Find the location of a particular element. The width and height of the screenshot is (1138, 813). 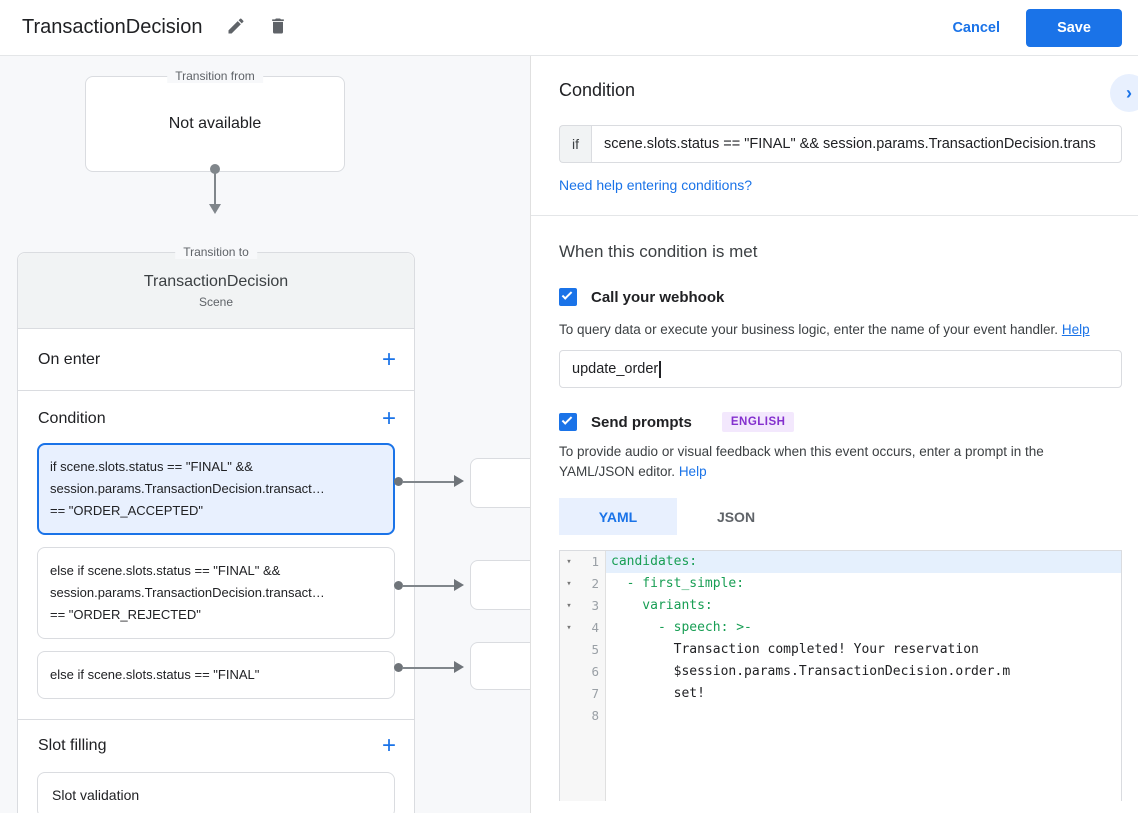

condition-3-connector is located at coordinates (432, 668).